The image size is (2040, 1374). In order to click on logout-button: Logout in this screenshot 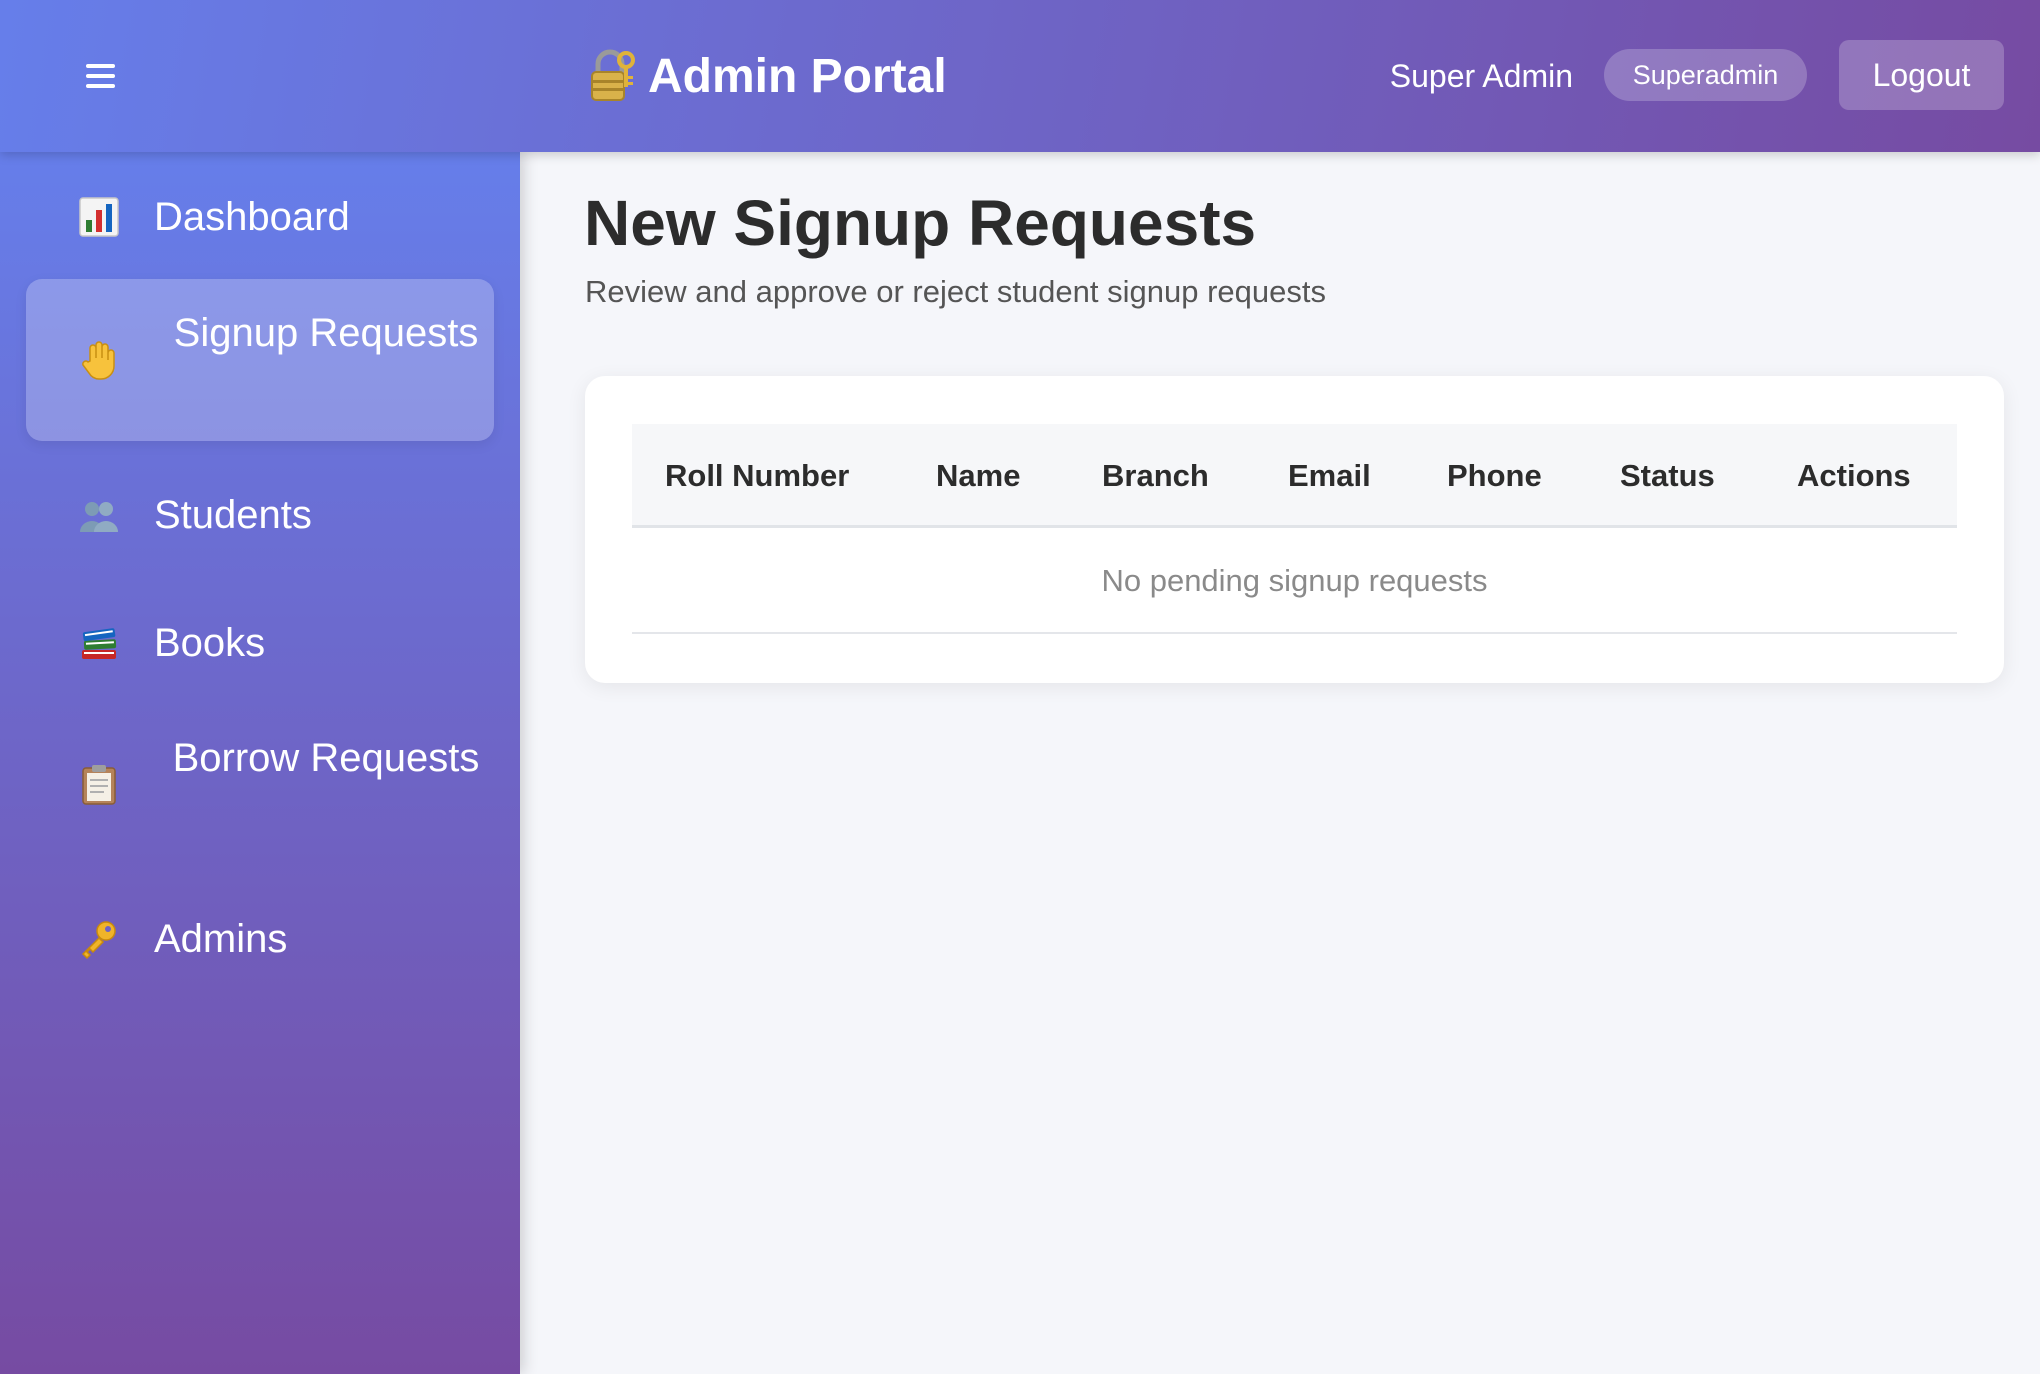, I will do `click(1921, 75)`.